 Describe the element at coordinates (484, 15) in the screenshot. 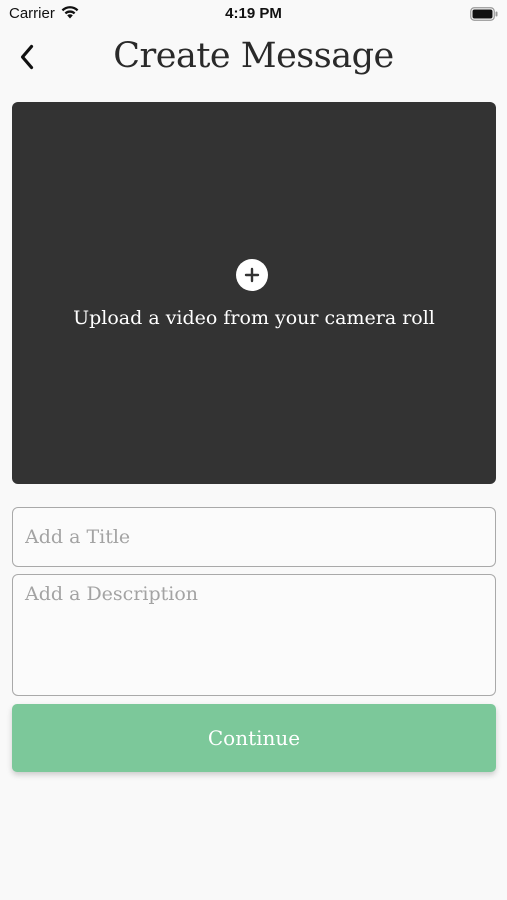

I see `battery-icon` at that location.